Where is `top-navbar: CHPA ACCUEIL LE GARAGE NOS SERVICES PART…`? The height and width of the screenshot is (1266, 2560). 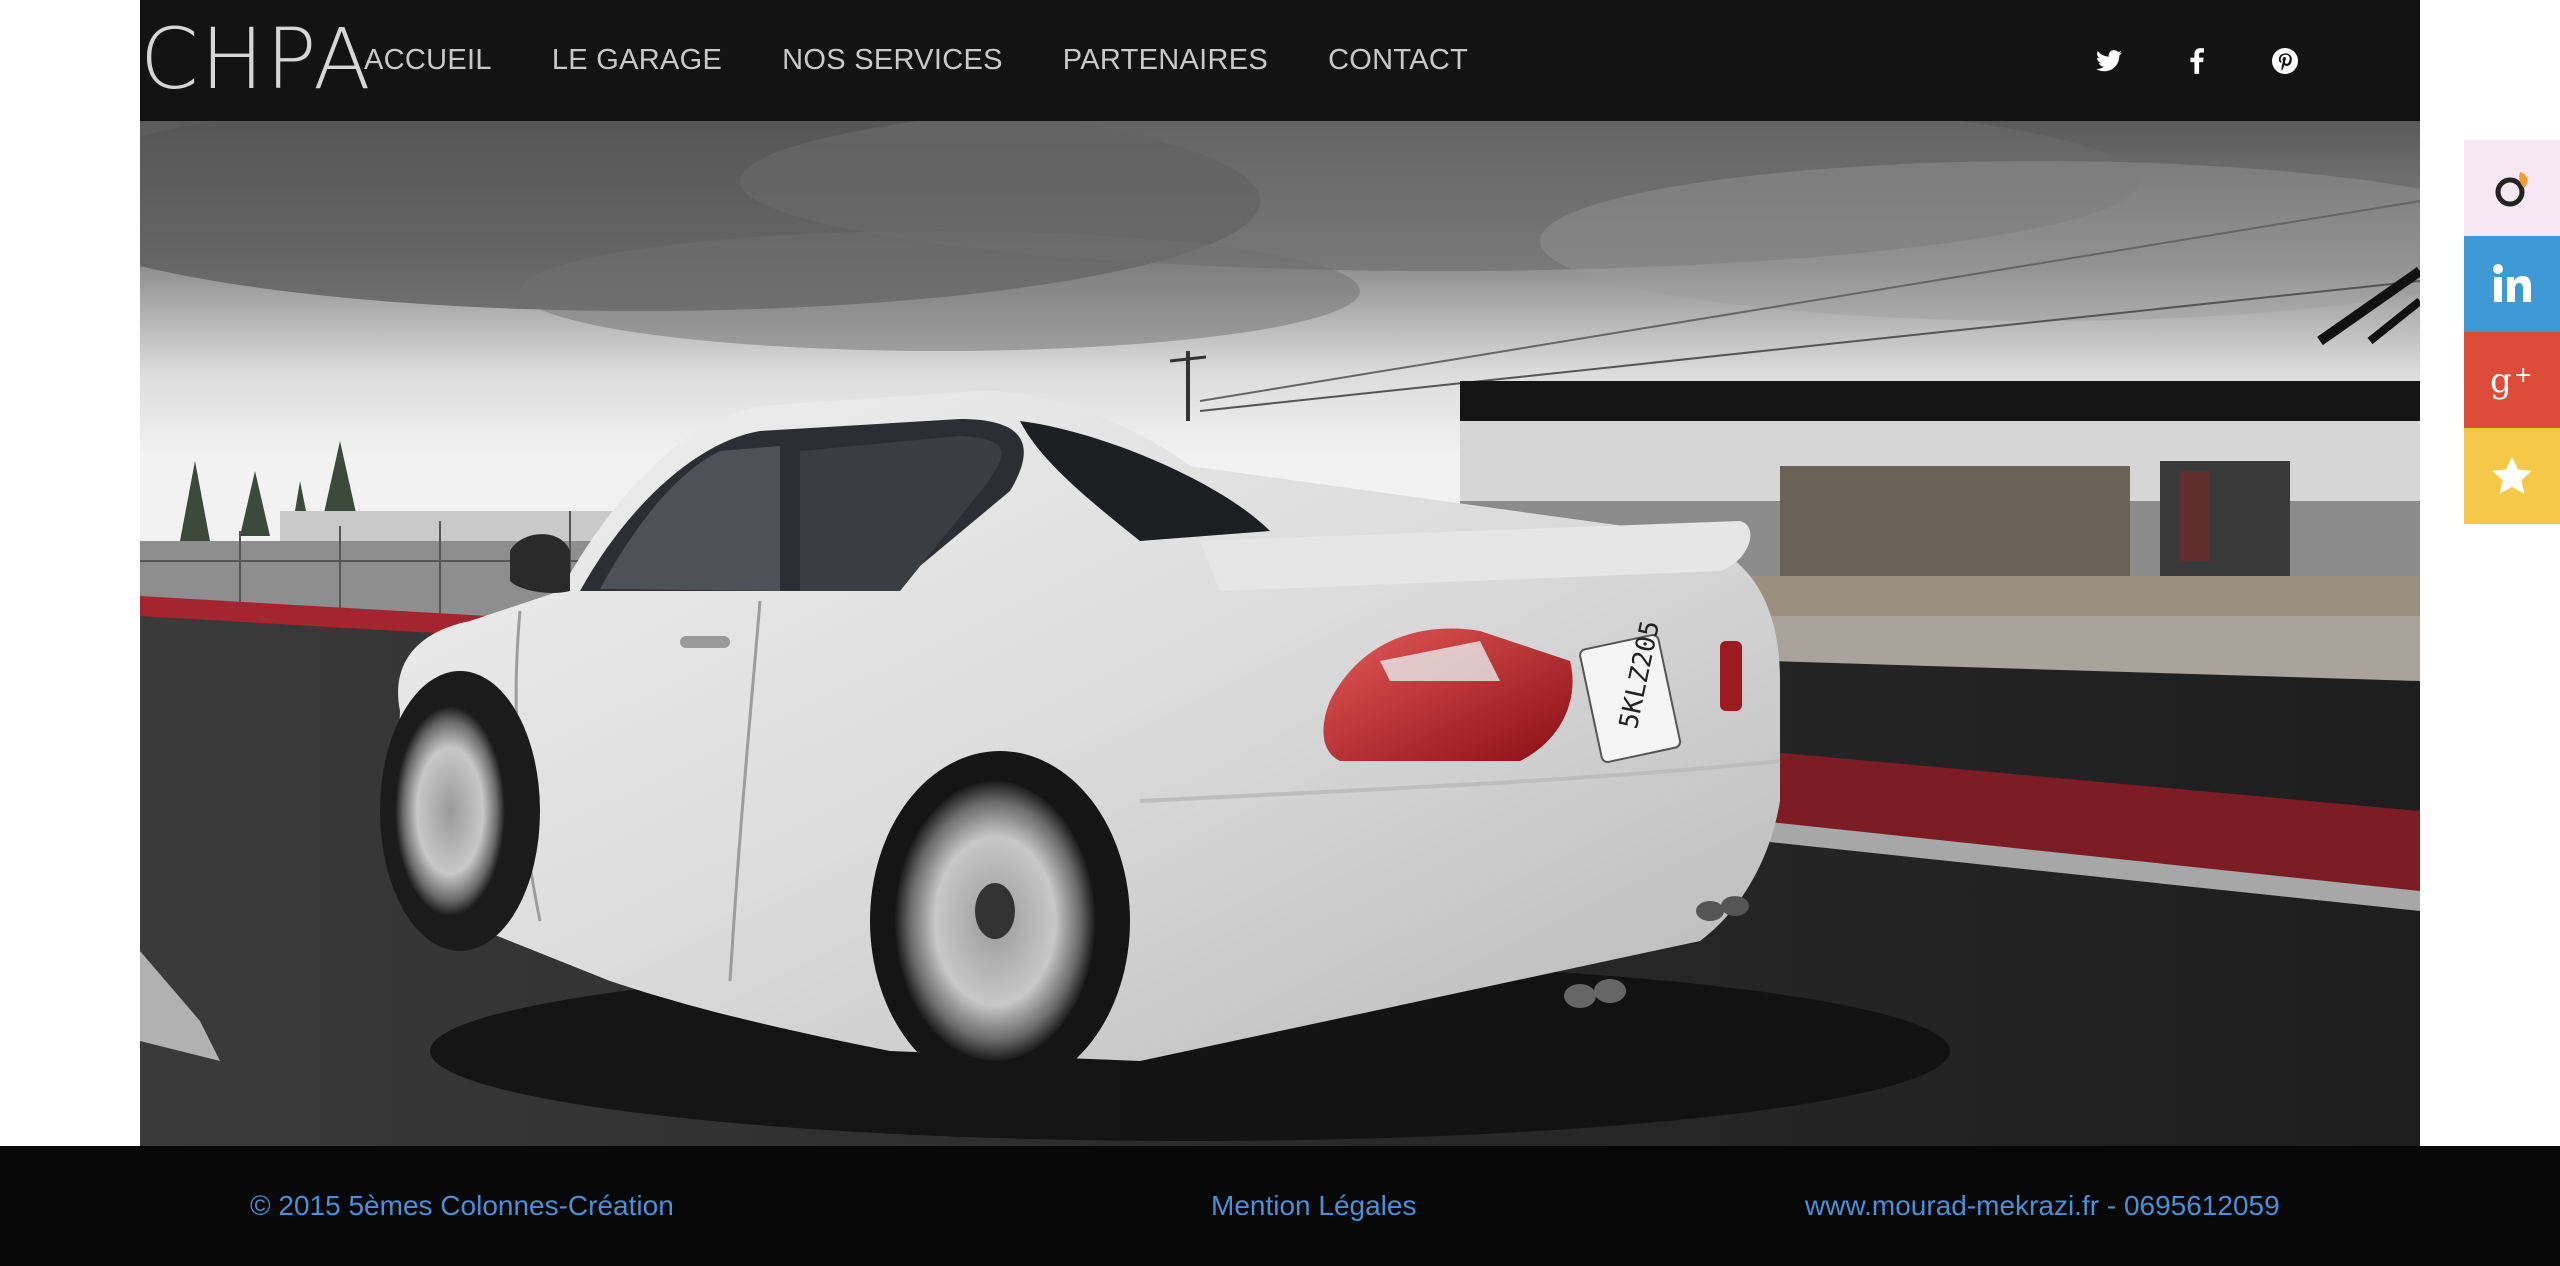 top-navbar: CHPA ACCUEIL LE GARAGE NOS SERVICES PART… is located at coordinates (1280, 60).